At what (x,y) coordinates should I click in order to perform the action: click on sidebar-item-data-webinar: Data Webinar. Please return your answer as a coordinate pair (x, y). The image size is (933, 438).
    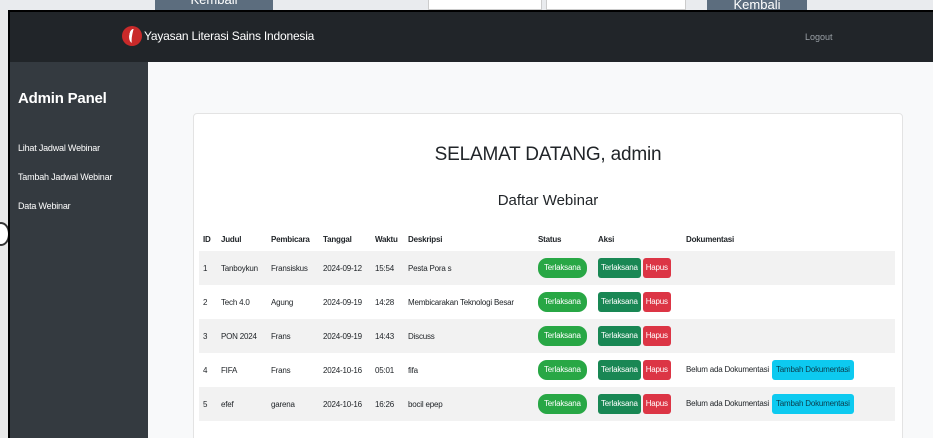
    Looking at the image, I should click on (44, 206).